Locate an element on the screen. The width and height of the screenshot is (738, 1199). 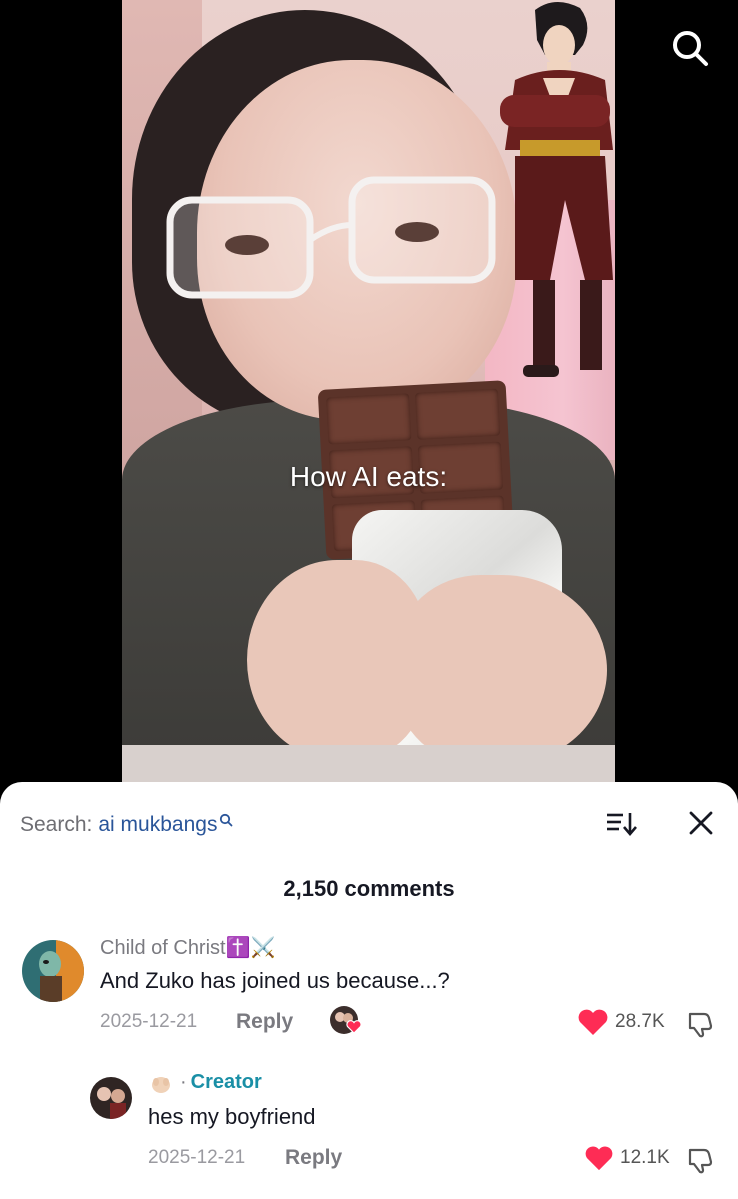
search-term-link: ai mukbangs is located at coordinates (157, 825).